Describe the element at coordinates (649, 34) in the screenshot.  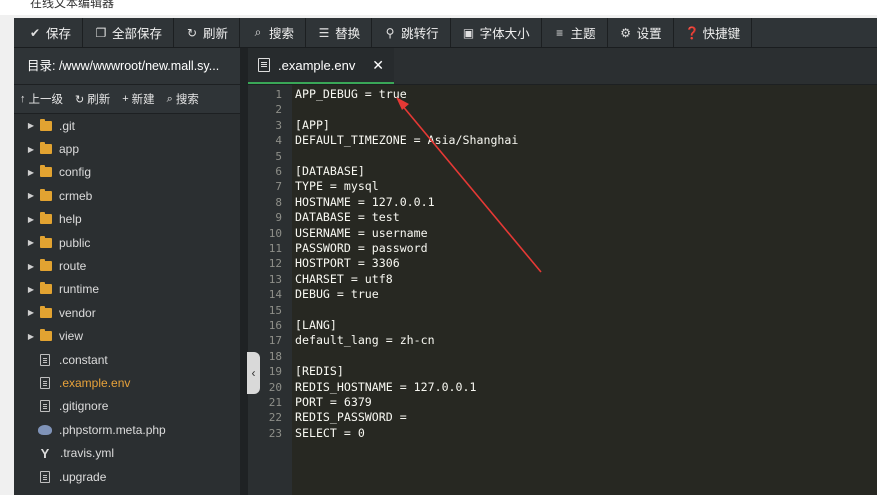
I see `toolbar-button-label: 设置` at that location.